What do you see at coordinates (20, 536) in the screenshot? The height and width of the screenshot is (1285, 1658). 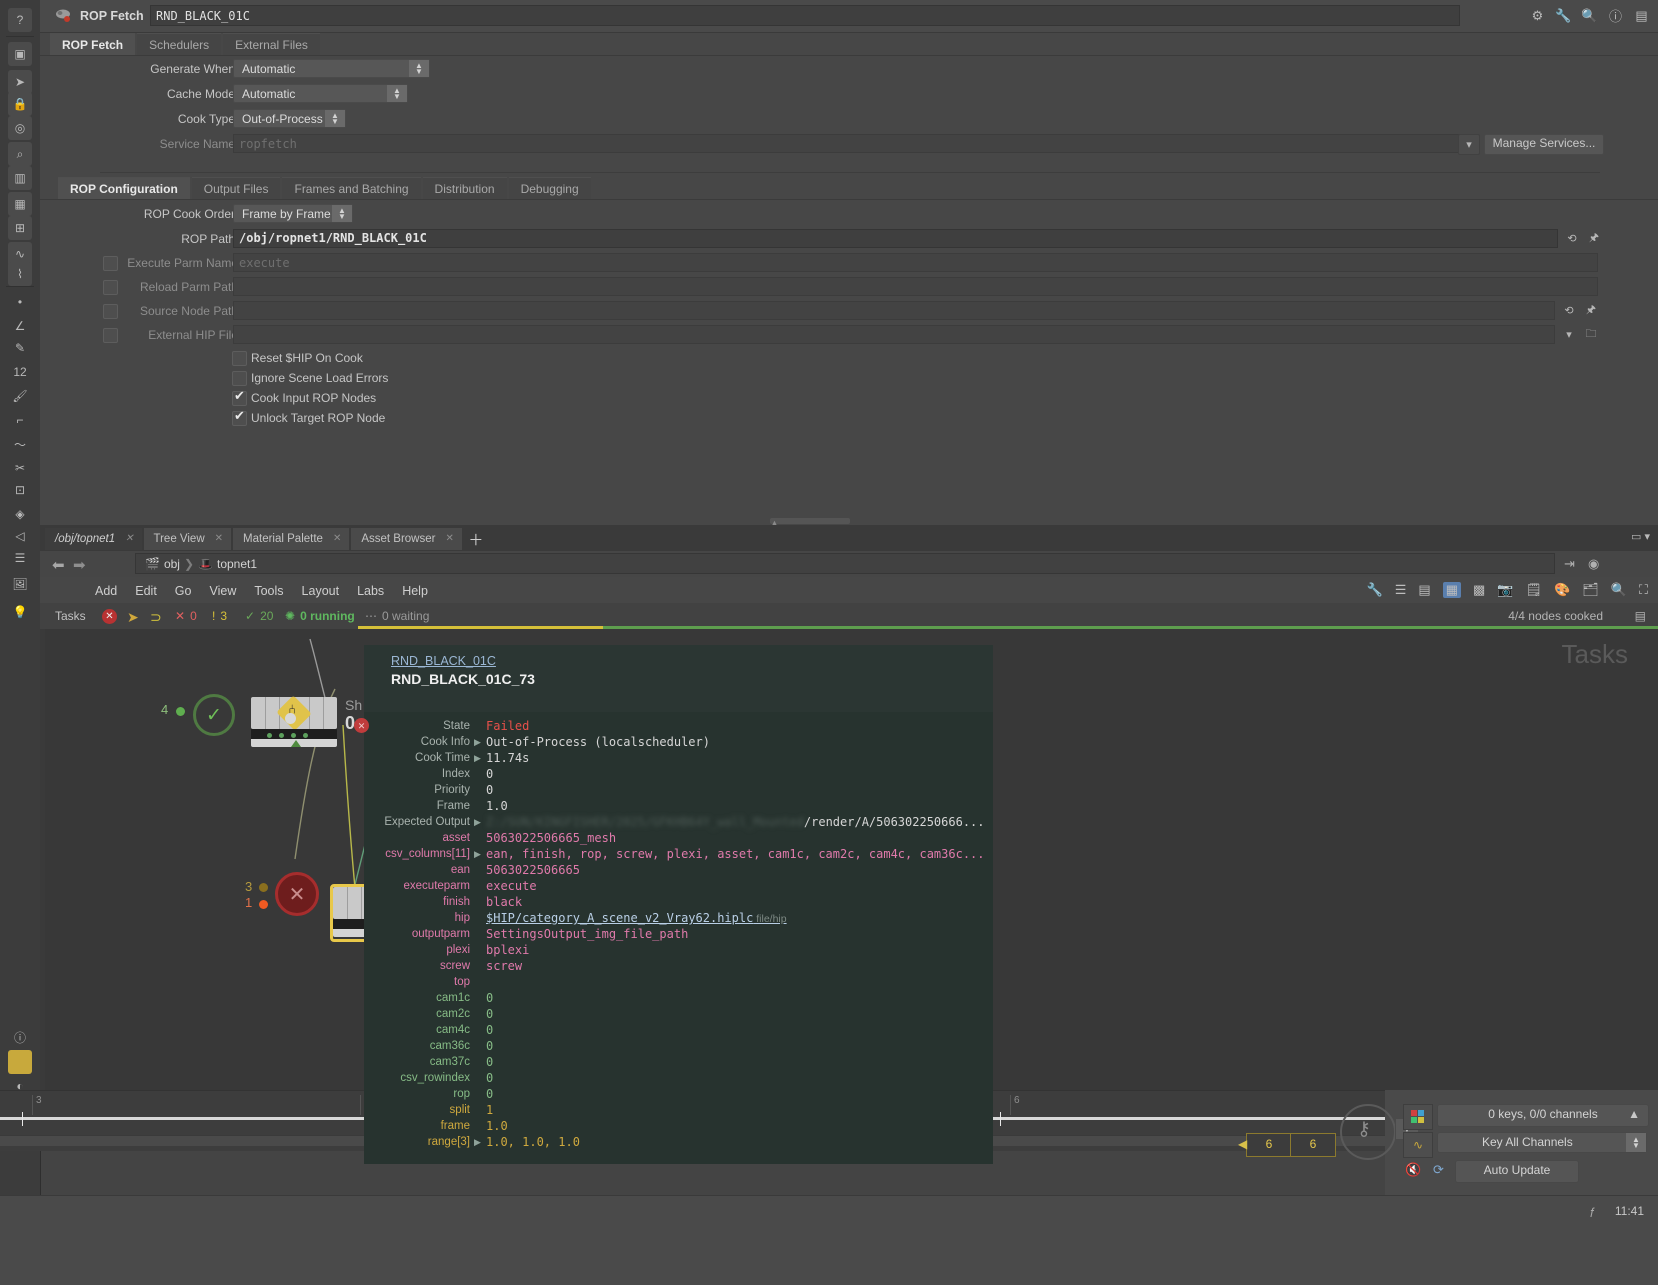 I see `tri-icon: ◁` at bounding box center [20, 536].